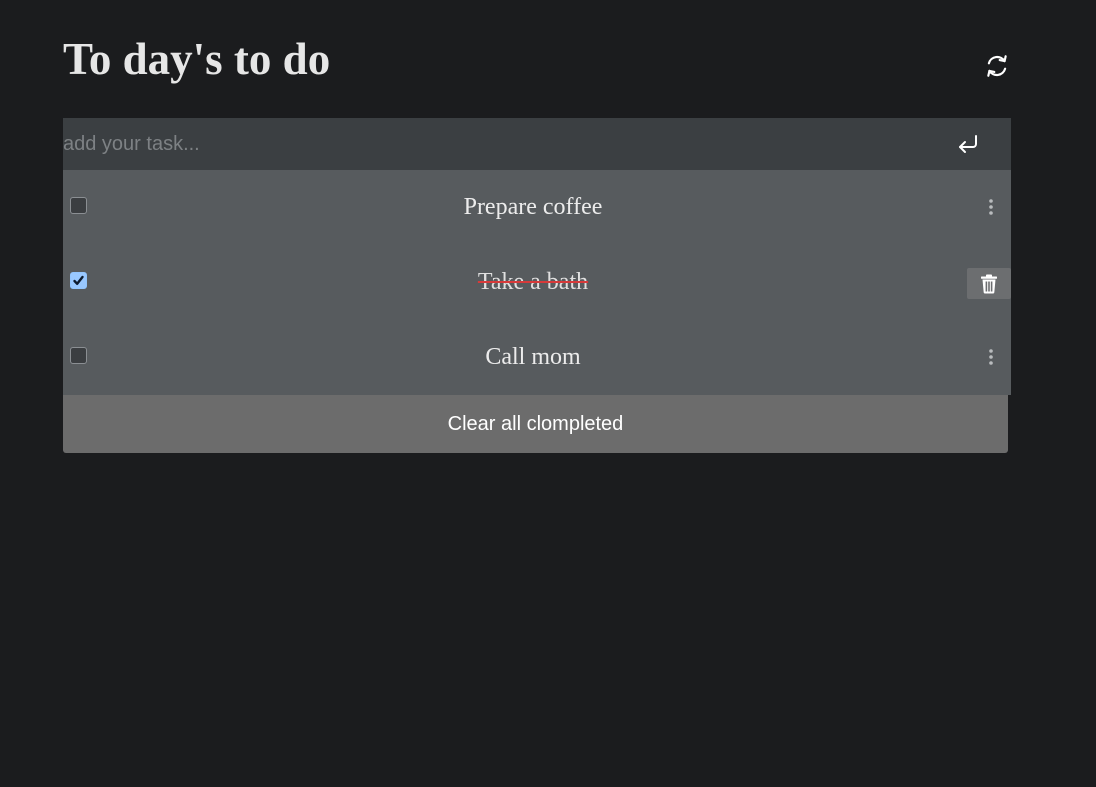 The image size is (1096, 787). Describe the element at coordinates (535, 424) in the screenshot. I see `clear-completed-button: Clear all clompleted` at that location.